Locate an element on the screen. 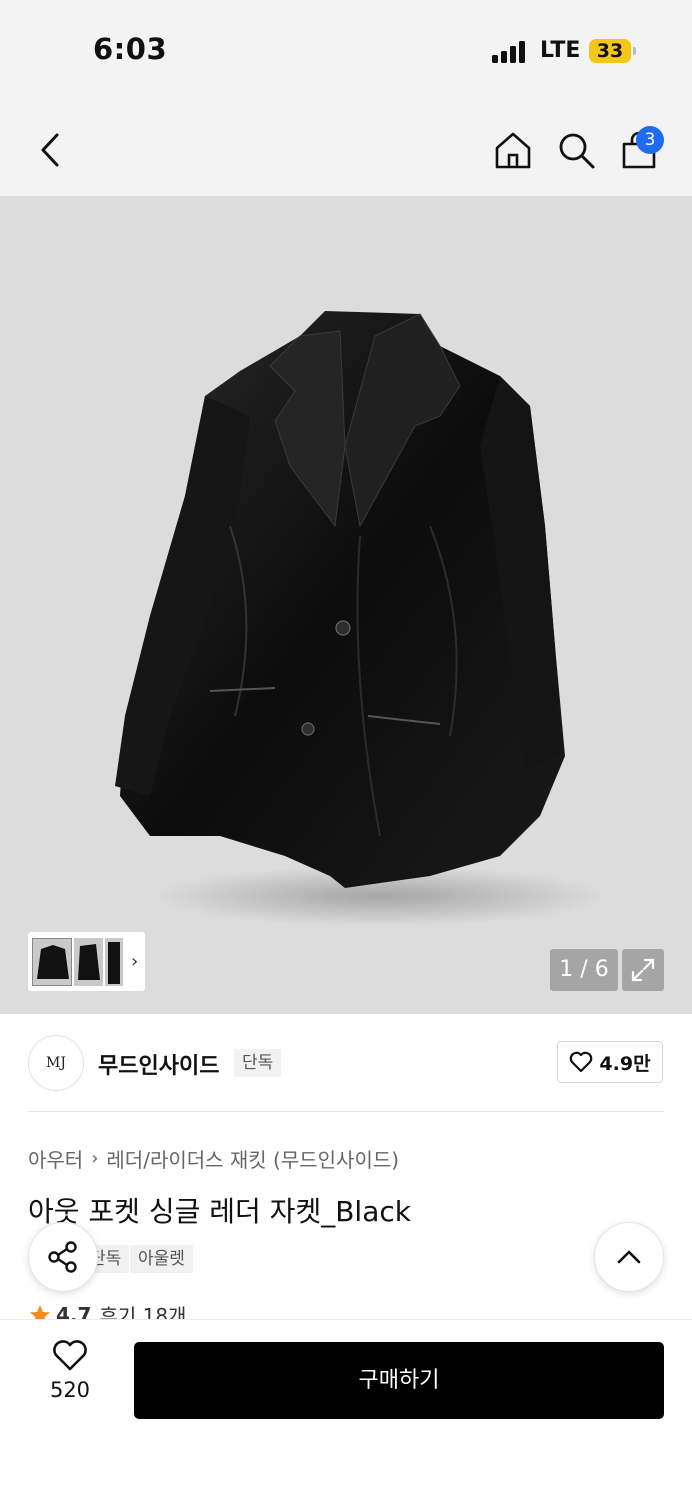  thumbnail-next-icon: › is located at coordinates (134, 961).